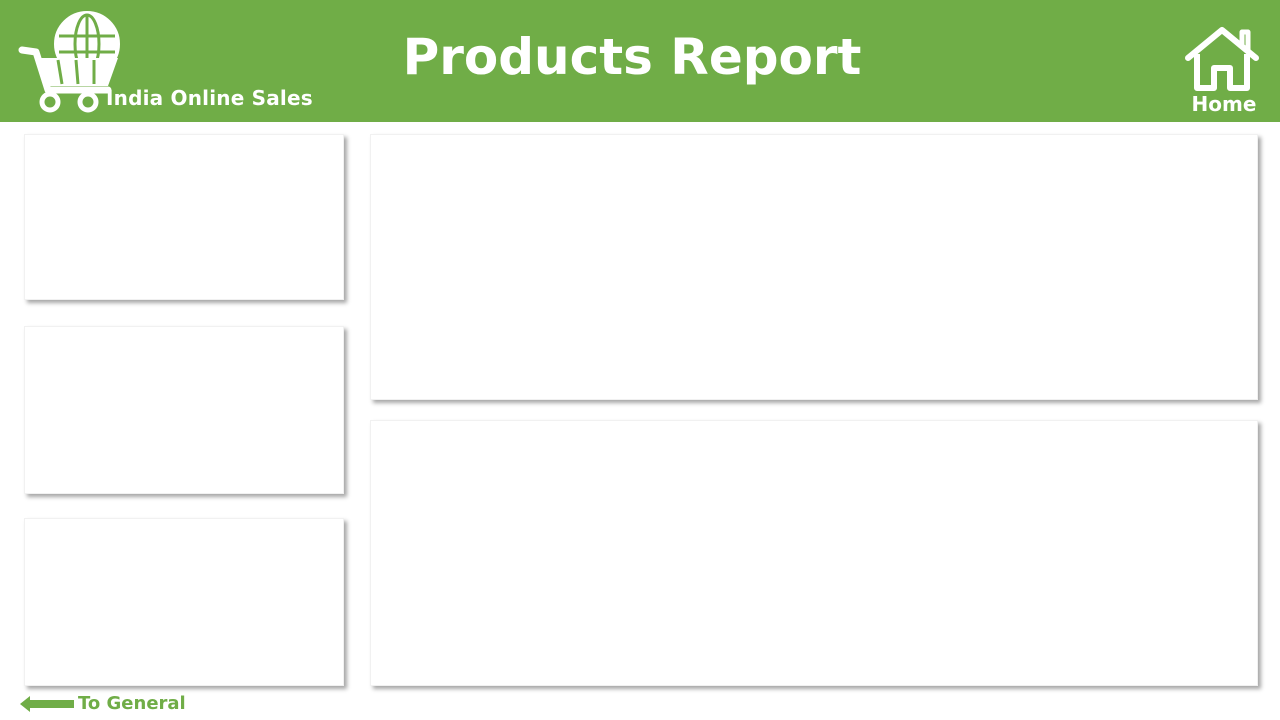 The height and width of the screenshot is (720, 1280). Describe the element at coordinates (1224, 104) in the screenshot. I see `home-label: Home` at that location.